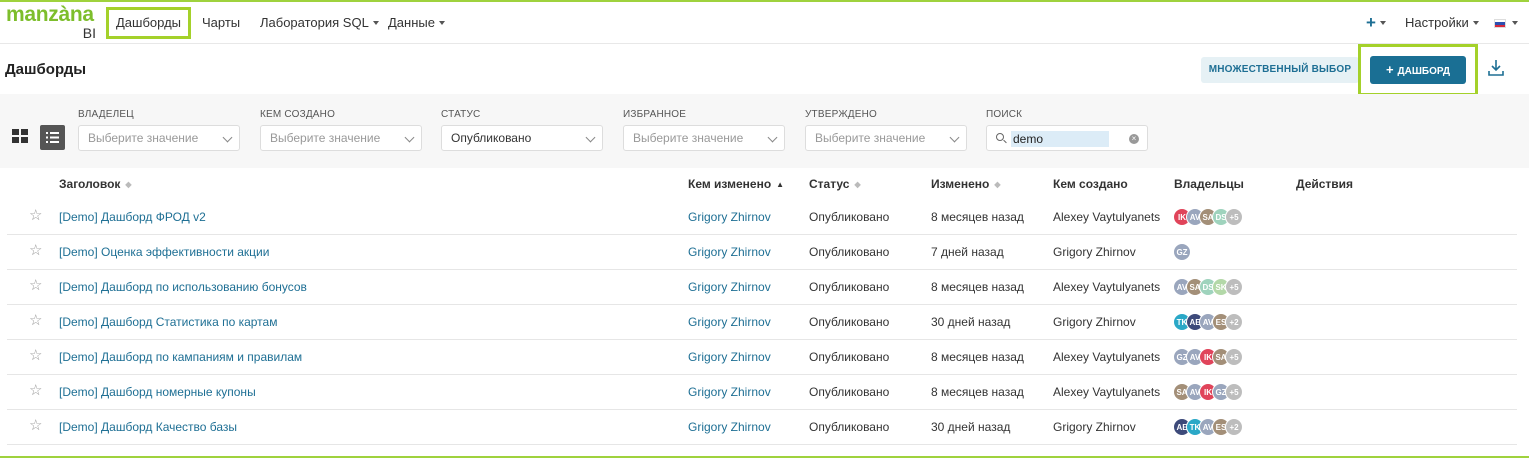 Image resolution: width=1529 pixels, height=458 pixels. What do you see at coordinates (50, 14) in the screenshot?
I see `logo-word: manzàna` at bounding box center [50, 14].